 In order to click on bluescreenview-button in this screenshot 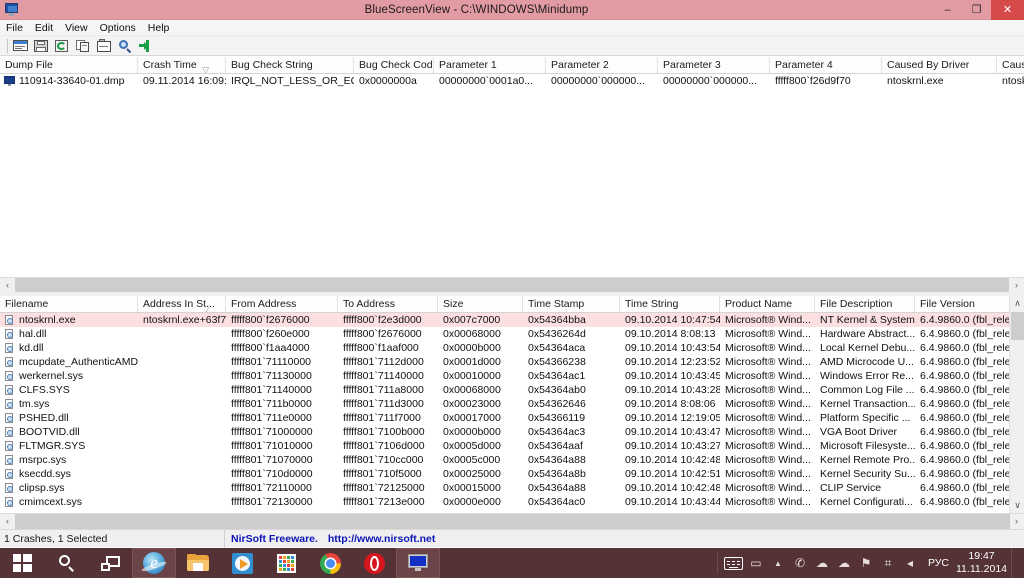, I will do `click(418, 563)`.